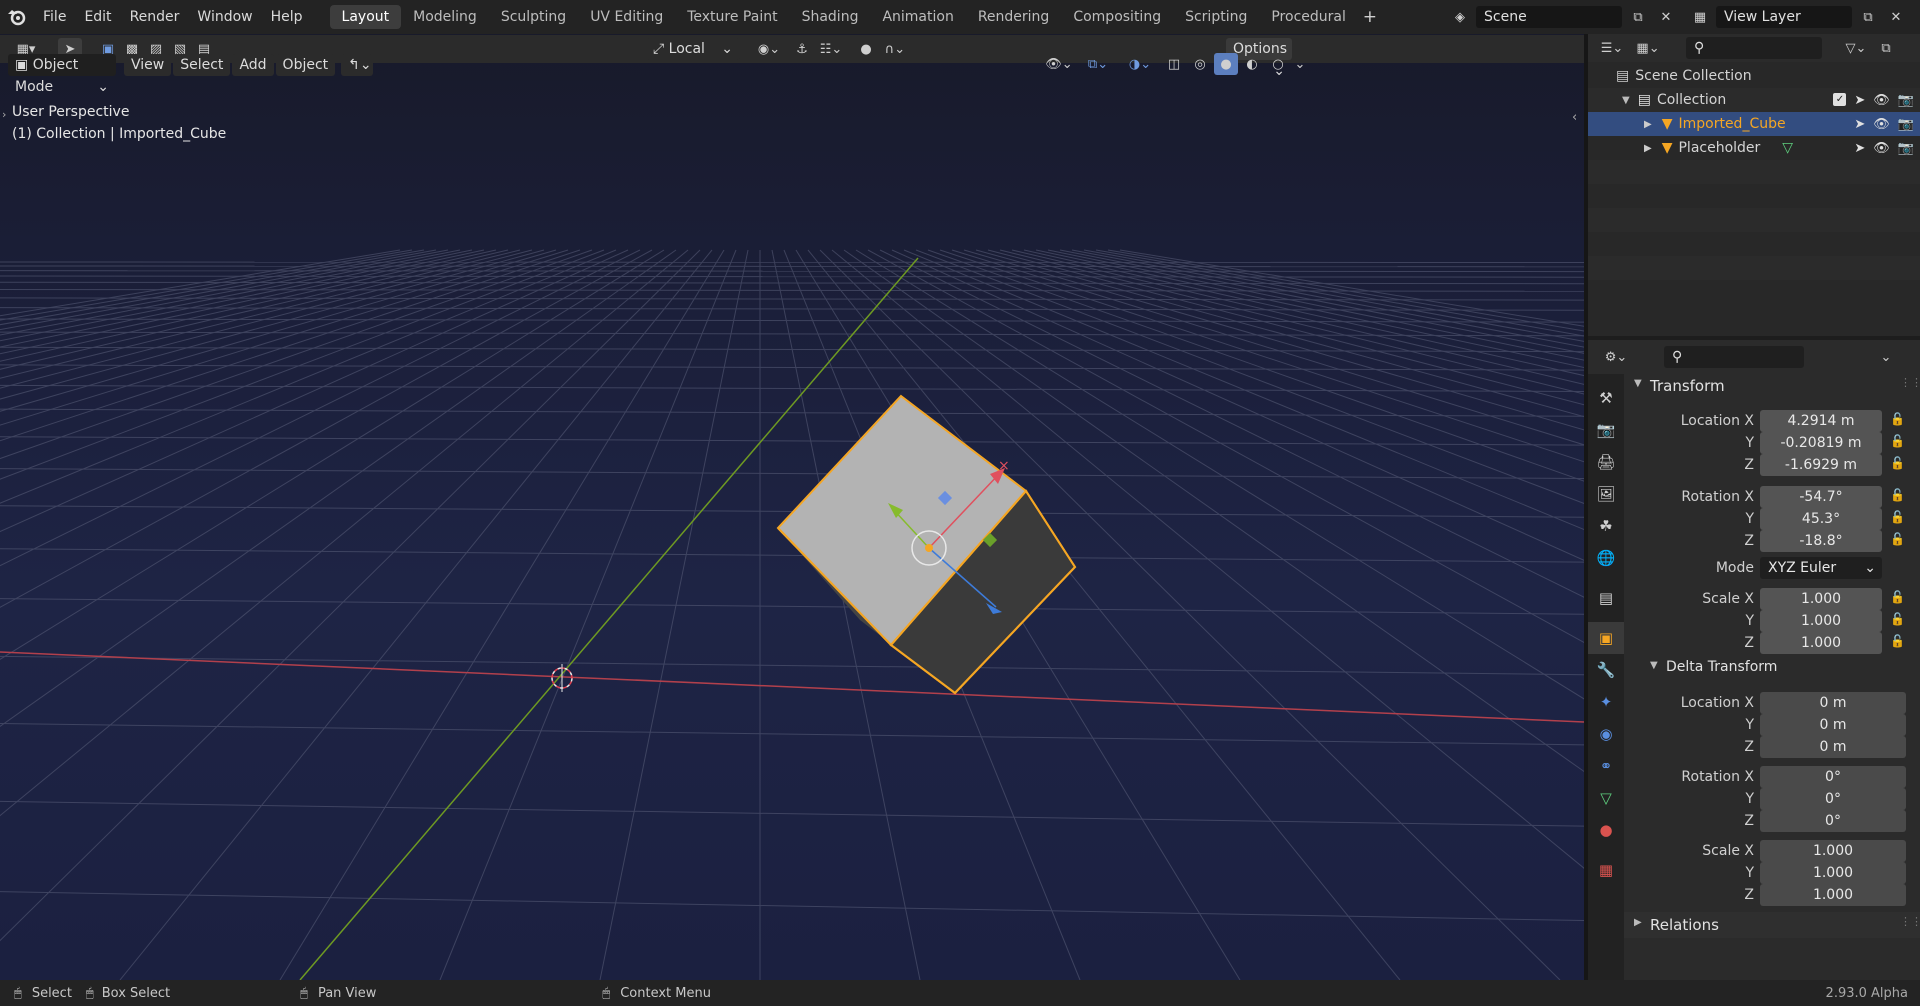 This screenshot has width=1920, height=1006. What do you see at coordinates (445, 17) in the screenshot?
I see `tab-modeling: Modeling` at bounding box center [445, 17].